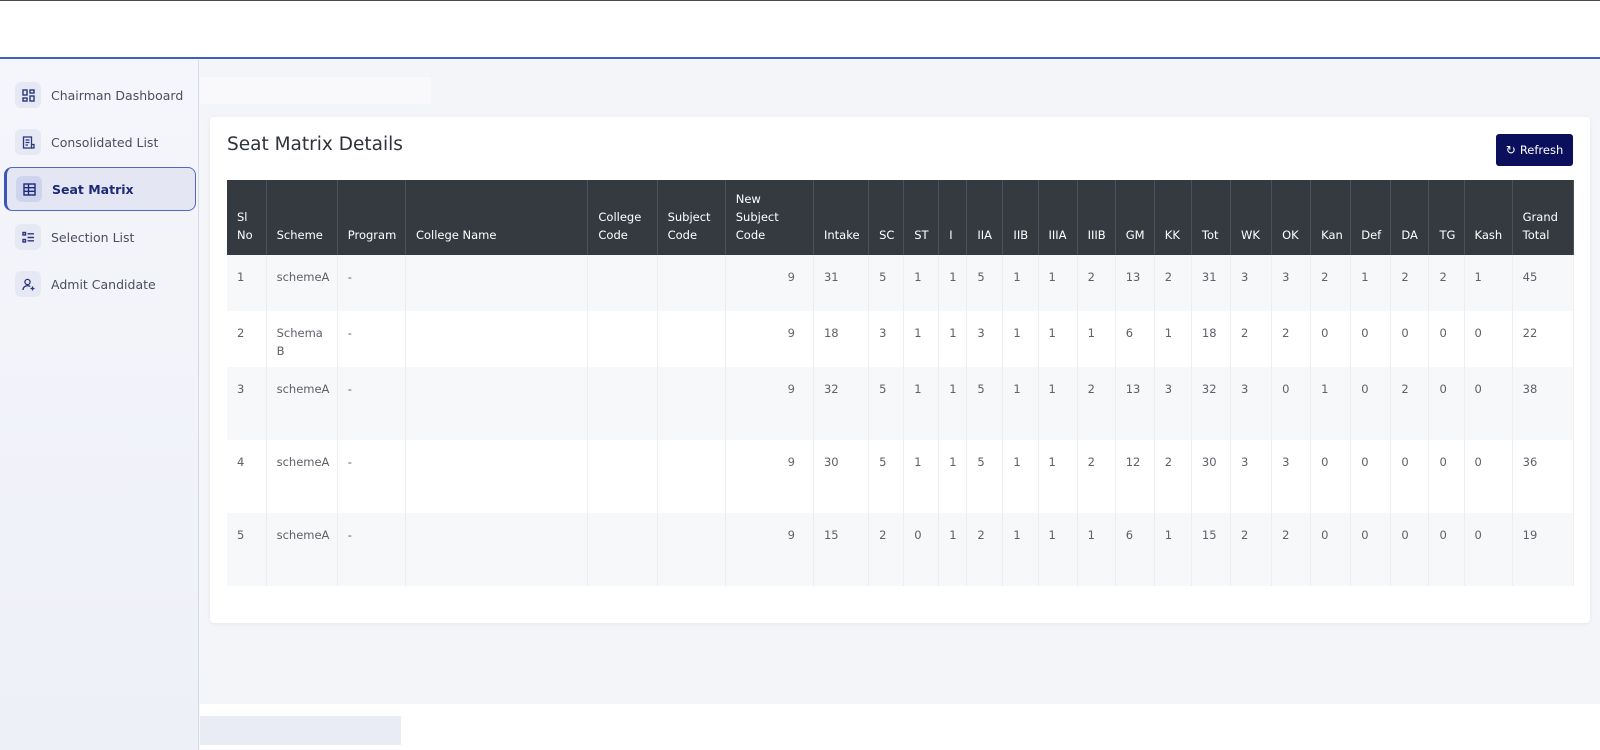  I want to click on column-header: IIB, so click(1020, 217).